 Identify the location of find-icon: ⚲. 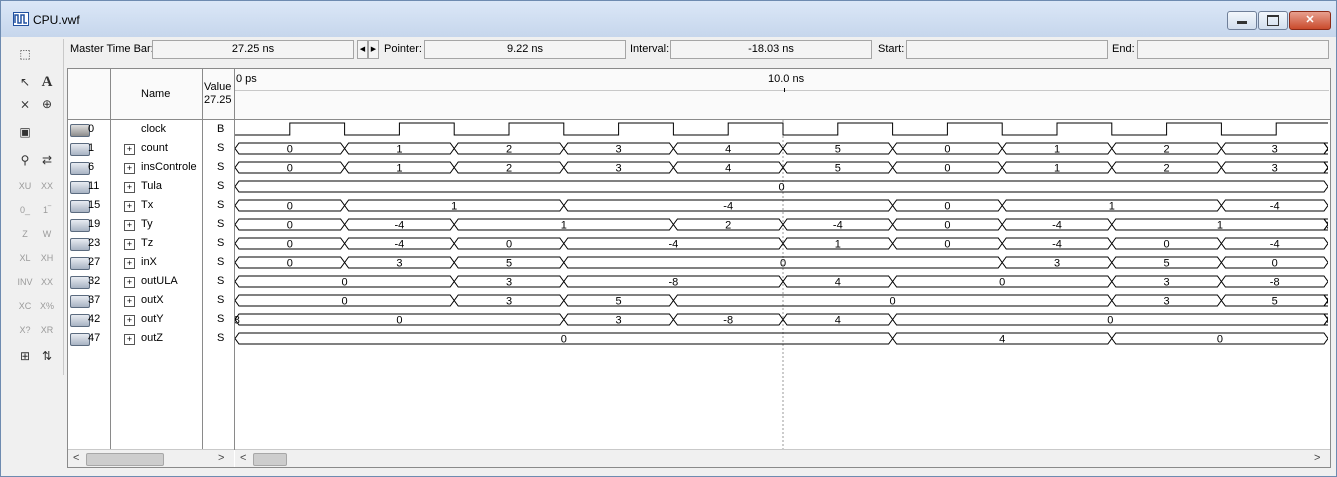
(25, 160).